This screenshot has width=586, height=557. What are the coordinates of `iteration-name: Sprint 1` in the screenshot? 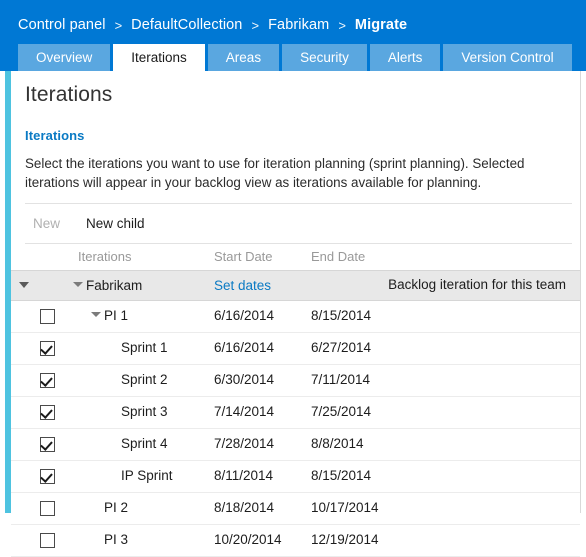 It's located at (144, 347).